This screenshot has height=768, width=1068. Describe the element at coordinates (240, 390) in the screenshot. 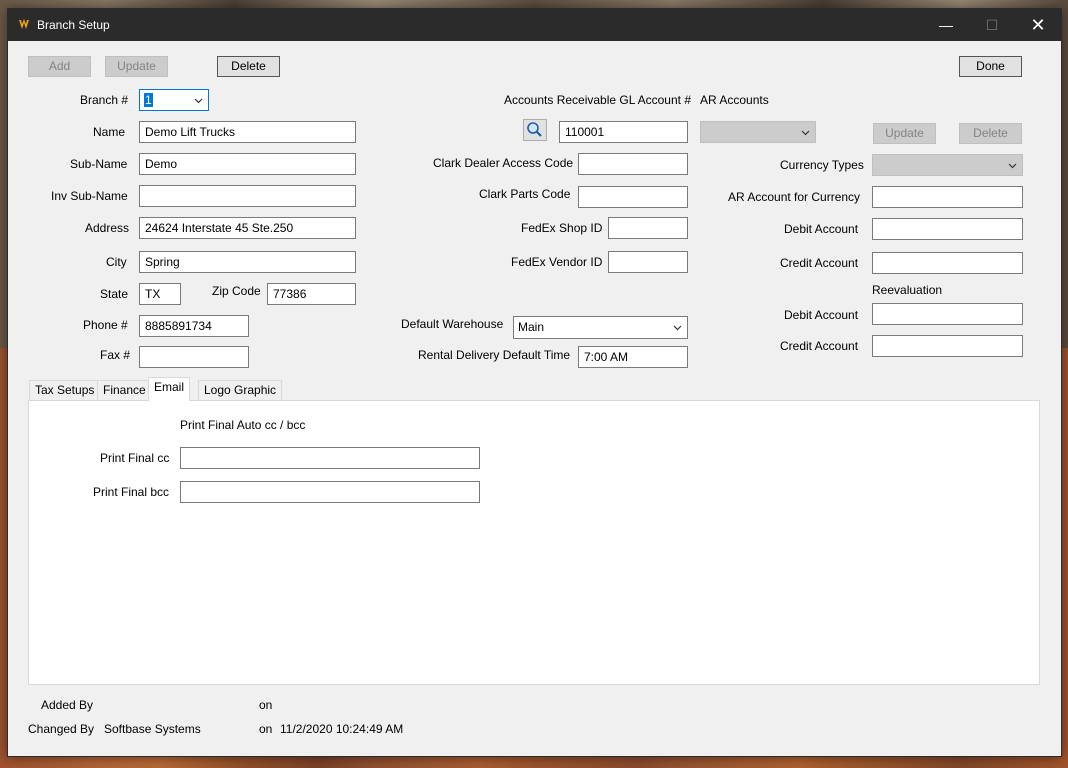

I see `tab-logo-graphic: Logo Graphic` at that location.